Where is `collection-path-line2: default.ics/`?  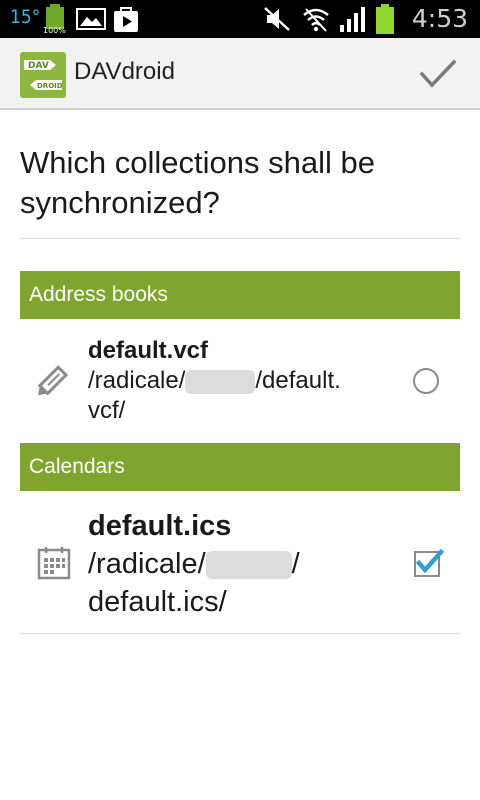 collection-path-line2: default.ics/ is located at coordinates (157, 602).